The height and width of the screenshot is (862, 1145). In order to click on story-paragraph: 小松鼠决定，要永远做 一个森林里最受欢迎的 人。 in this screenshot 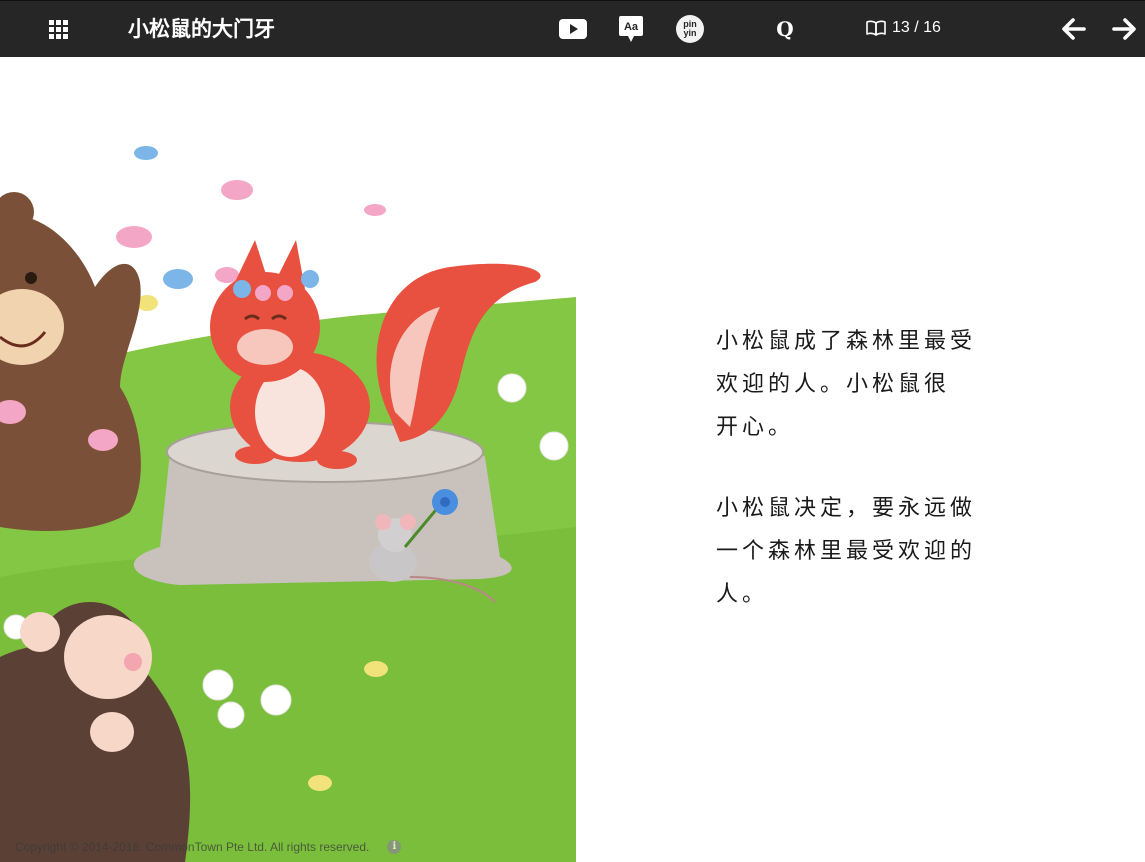, I will do `click(846, 551)`.